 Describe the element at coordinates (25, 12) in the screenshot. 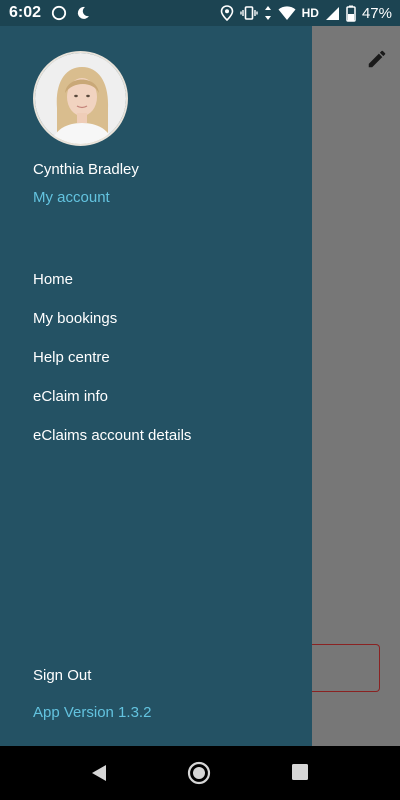

I see `status-time: 6:02` at that location.